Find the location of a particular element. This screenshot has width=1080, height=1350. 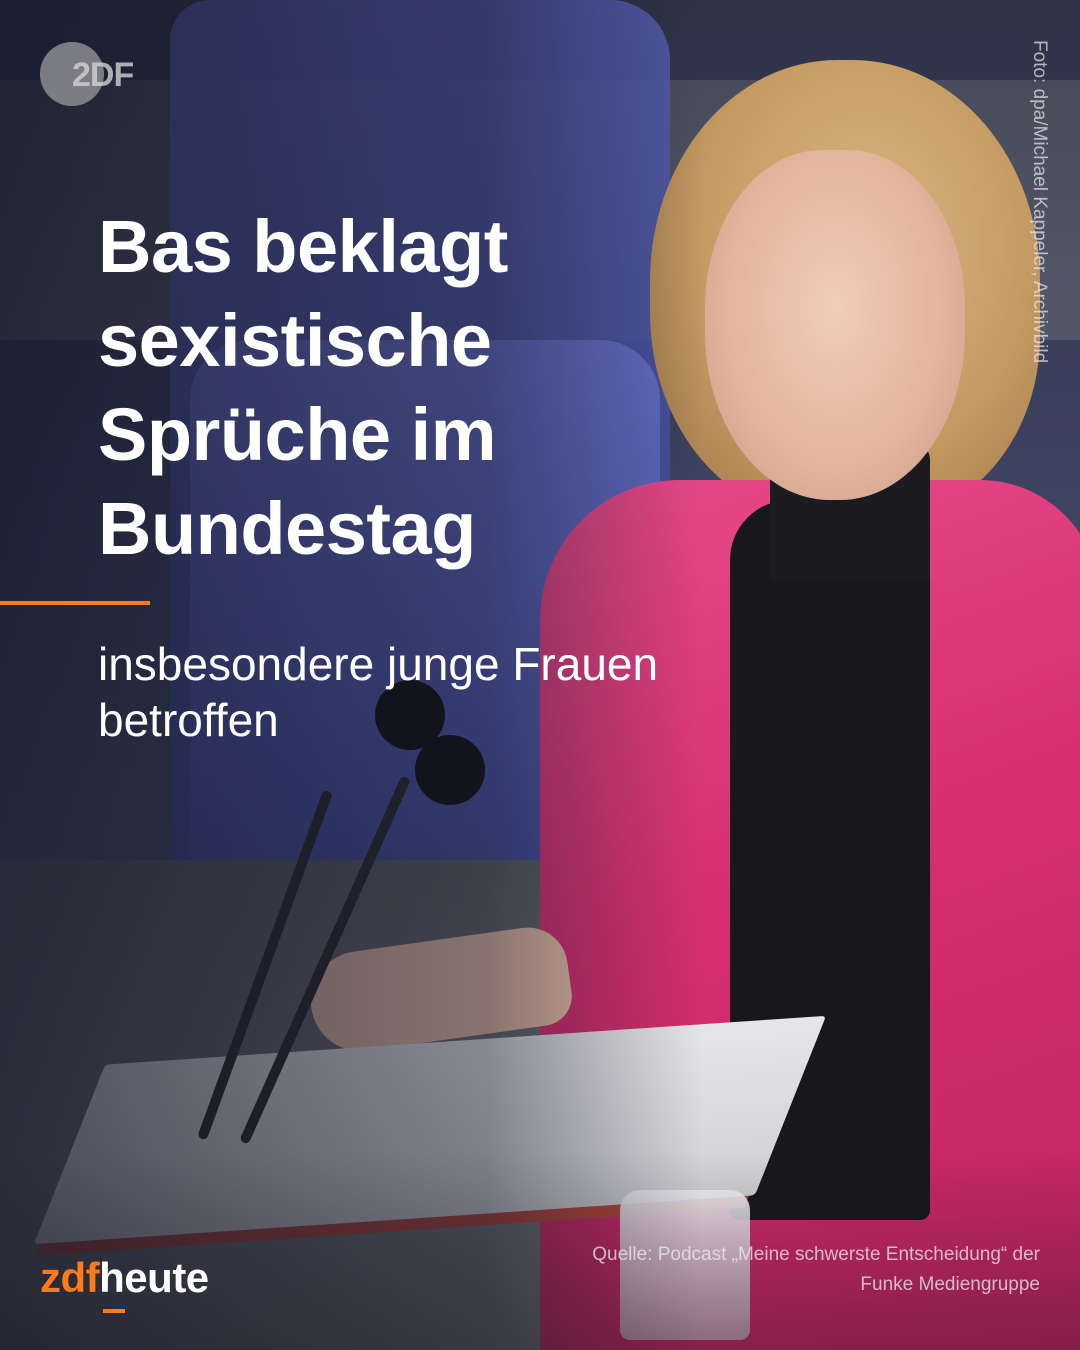

zdf-logo-icon: 2DF is located at coordinates (87, 74).